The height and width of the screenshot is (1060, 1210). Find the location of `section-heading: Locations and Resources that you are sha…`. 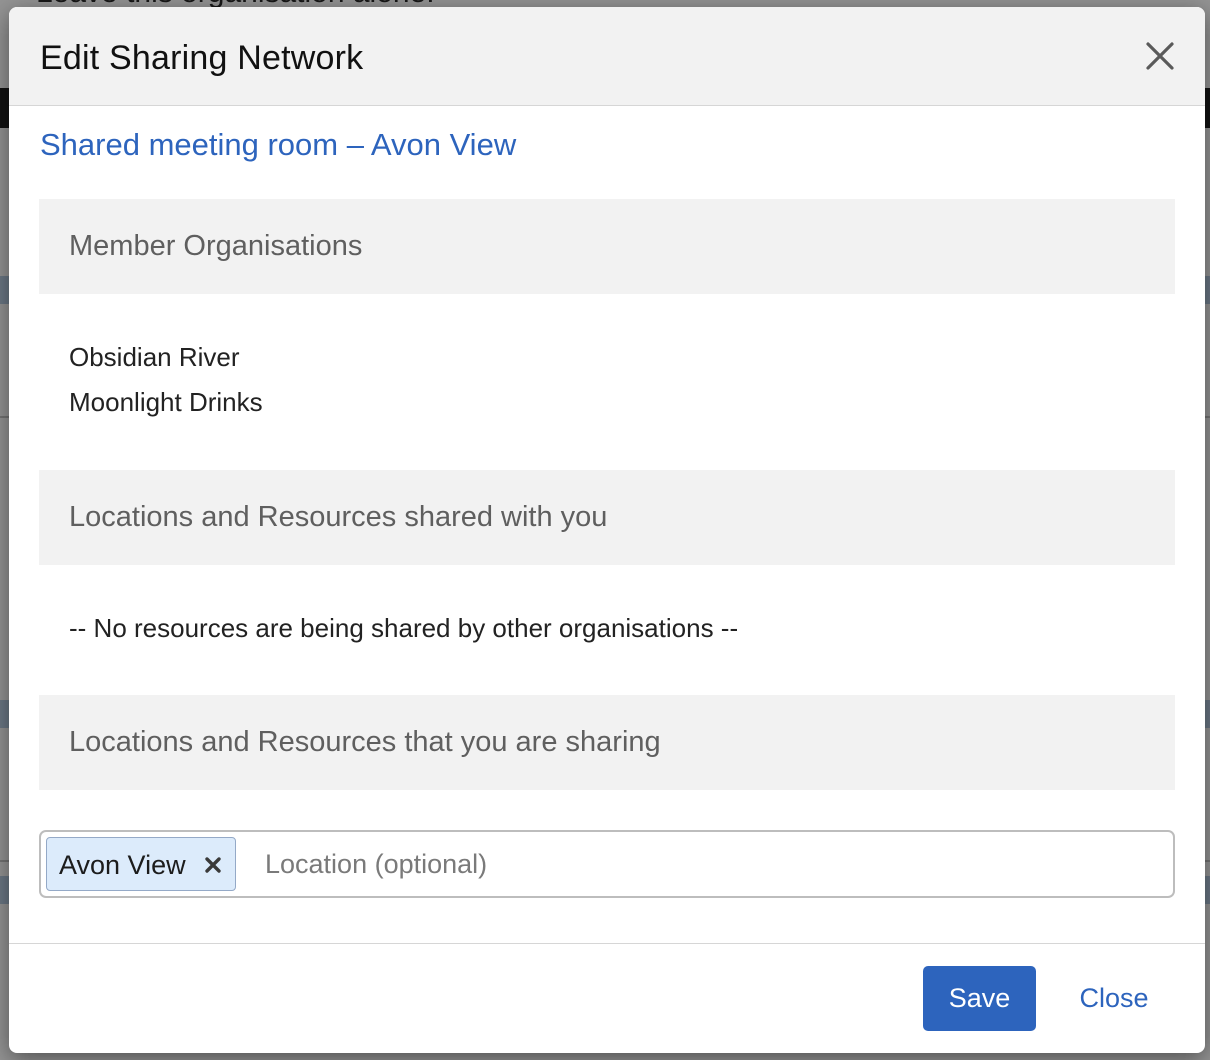

section-heading: Locations and Resources that you are sha… is located at coordinates (365, 742).